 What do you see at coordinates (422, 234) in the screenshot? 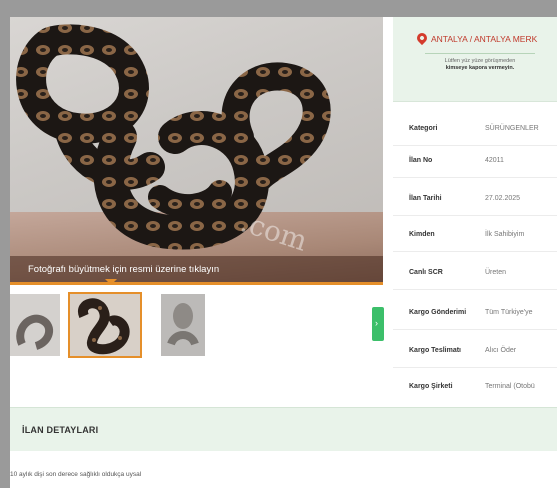
I see `info-key: Kimden` at bounding box center [422, 234].